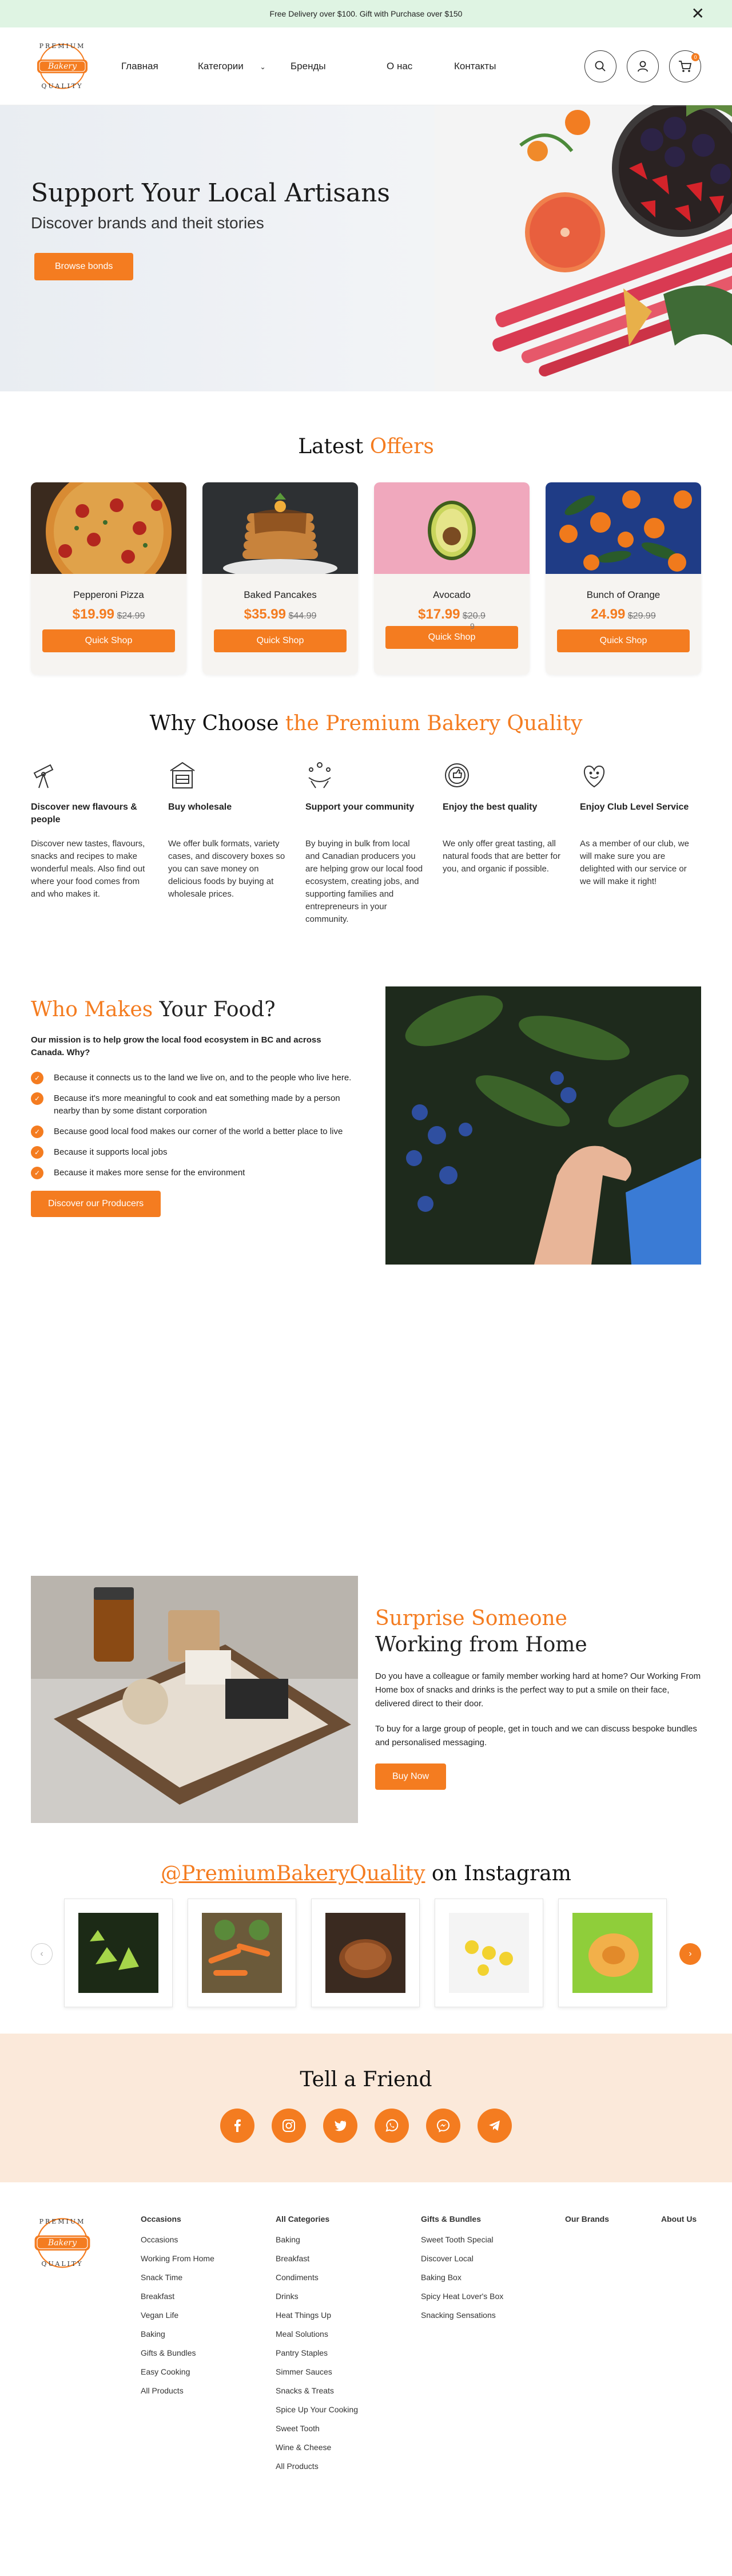  Describe the element at coordinates (42, 1954) in the screenshot. I see `carousel-prev-button: ‹` at that location.